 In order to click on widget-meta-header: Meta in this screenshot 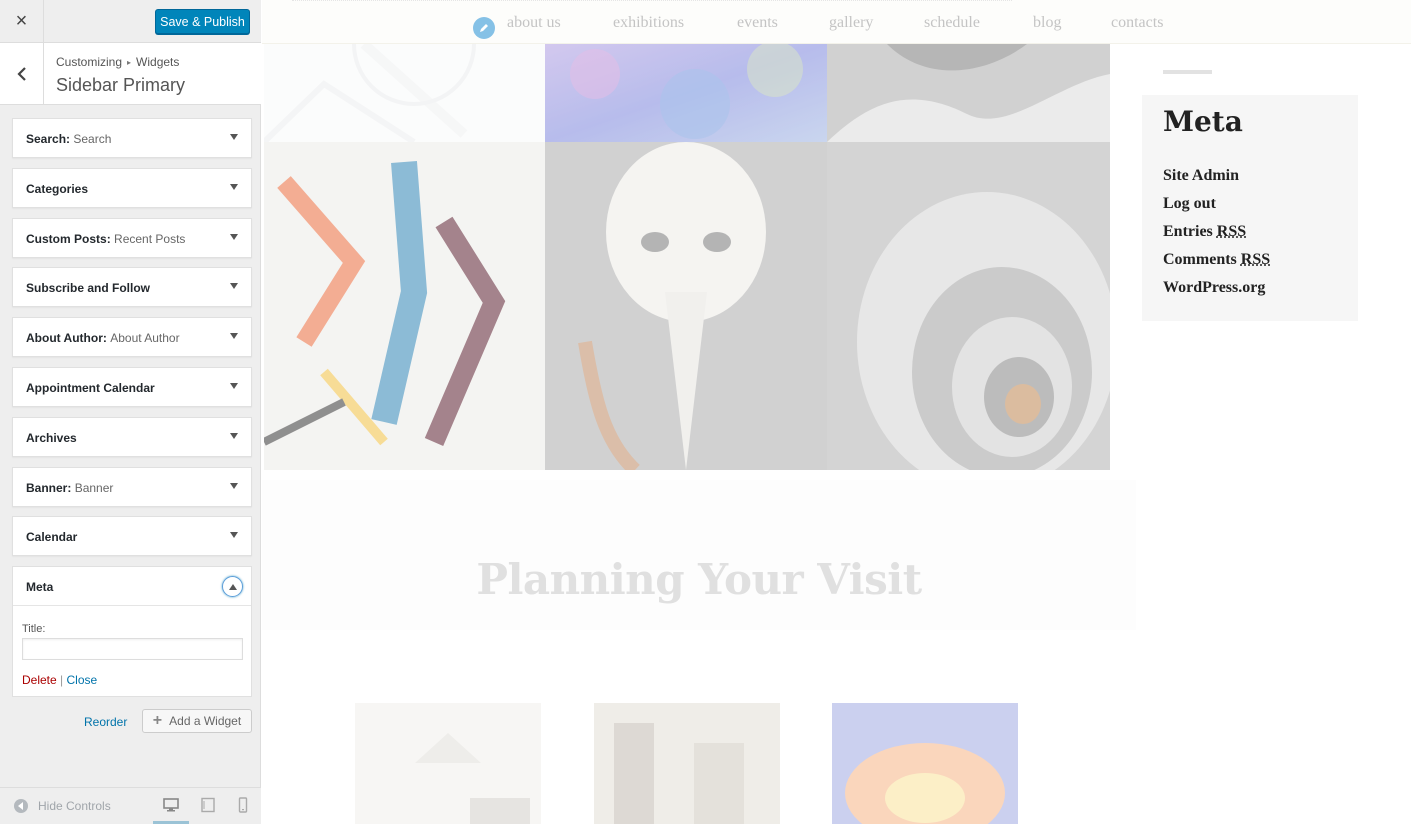, I will do `click(132, 586)`.